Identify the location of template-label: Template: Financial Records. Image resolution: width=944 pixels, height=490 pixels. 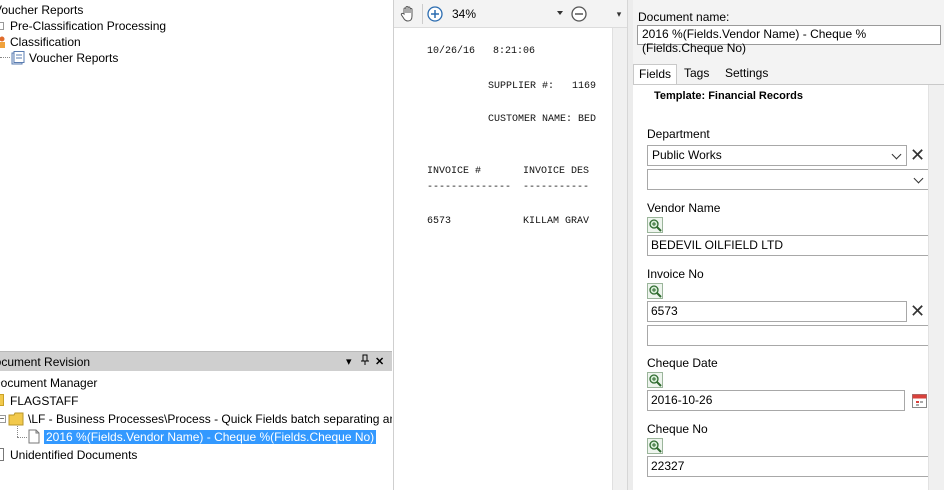
(728, 96).